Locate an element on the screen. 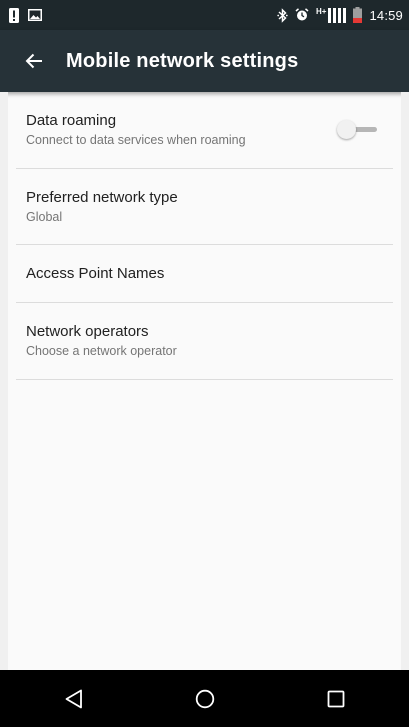 This screenshot has width=409, height=727. navigation-bar is located at coordinates (204, 698).